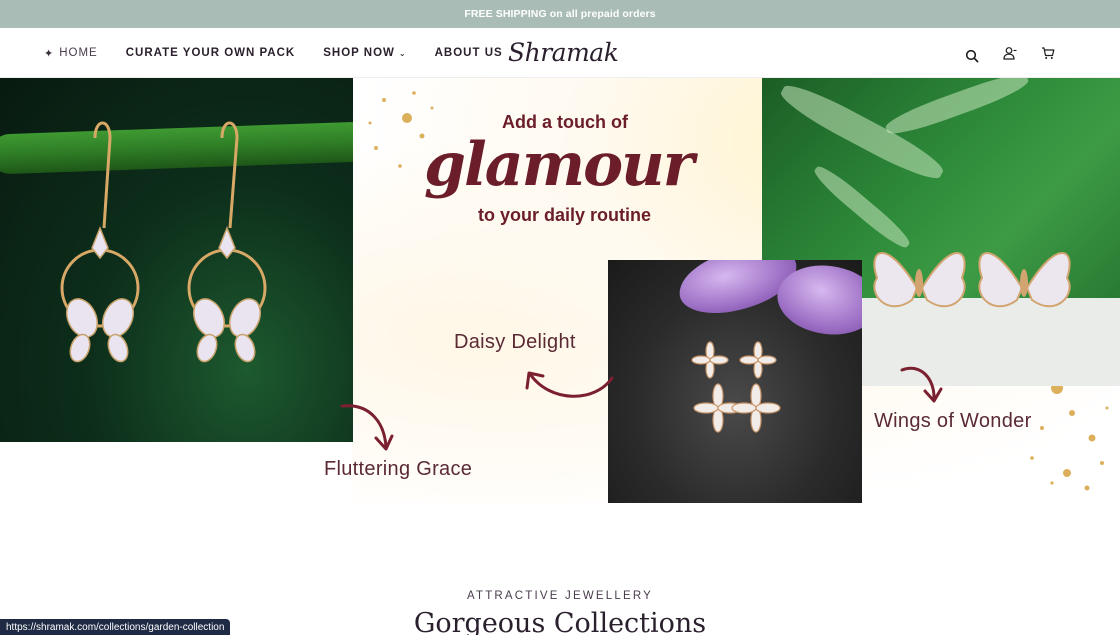 This screenshot has width=1120, height=635. I want to click on search-icon, so click(972, 56).